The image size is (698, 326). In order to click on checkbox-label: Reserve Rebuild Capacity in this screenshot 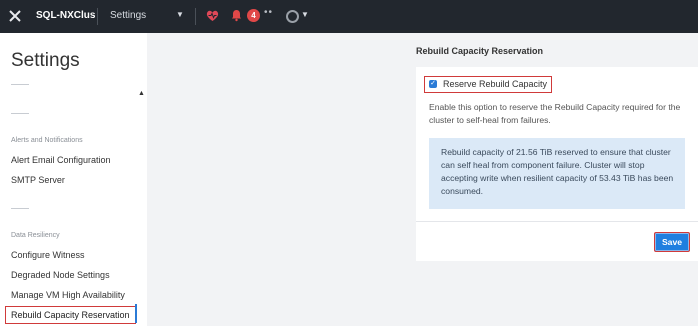, I will do `click(495, 84)`.